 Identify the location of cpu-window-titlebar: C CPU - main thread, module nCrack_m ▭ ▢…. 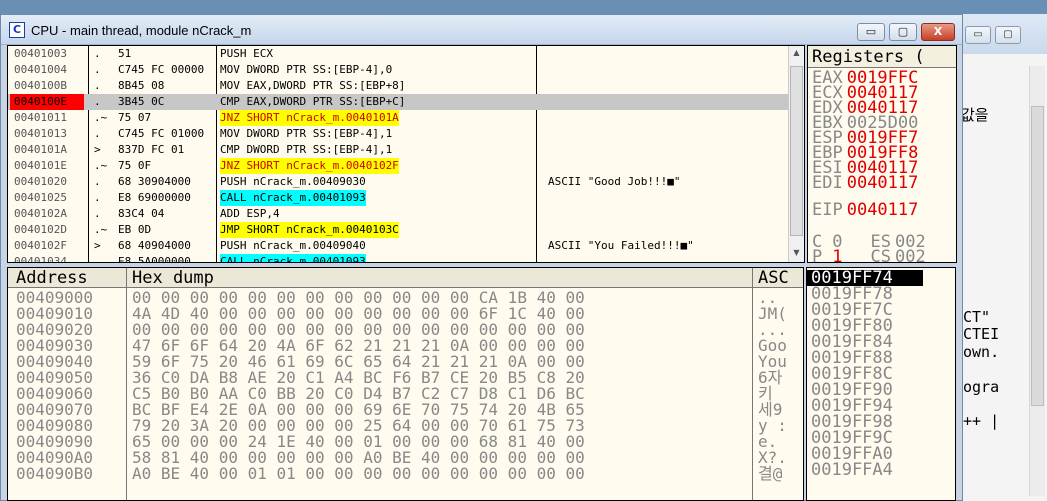
(481, 30).